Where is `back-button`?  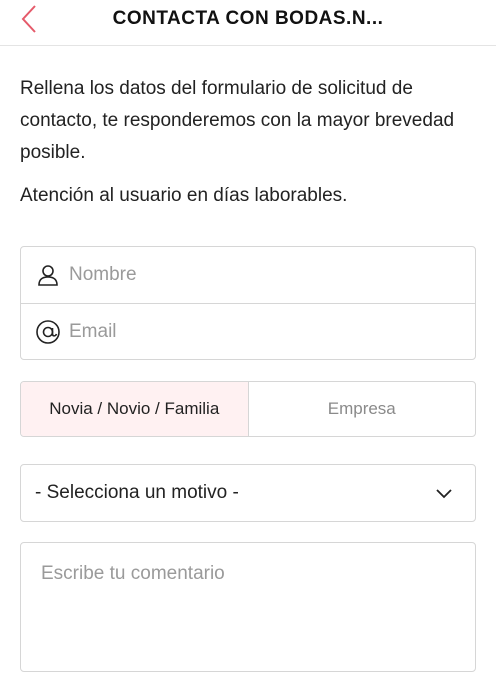
back-button is located at coordinates (29, 19).